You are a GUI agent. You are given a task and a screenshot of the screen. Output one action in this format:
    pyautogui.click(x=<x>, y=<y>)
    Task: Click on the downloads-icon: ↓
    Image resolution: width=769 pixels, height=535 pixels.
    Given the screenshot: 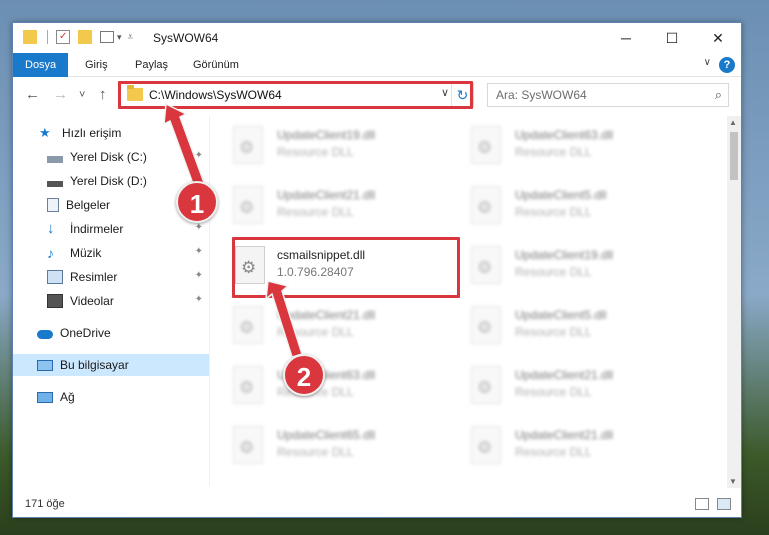 What is the action you would take?
    pyautogui.click(x=51, y=228)
    